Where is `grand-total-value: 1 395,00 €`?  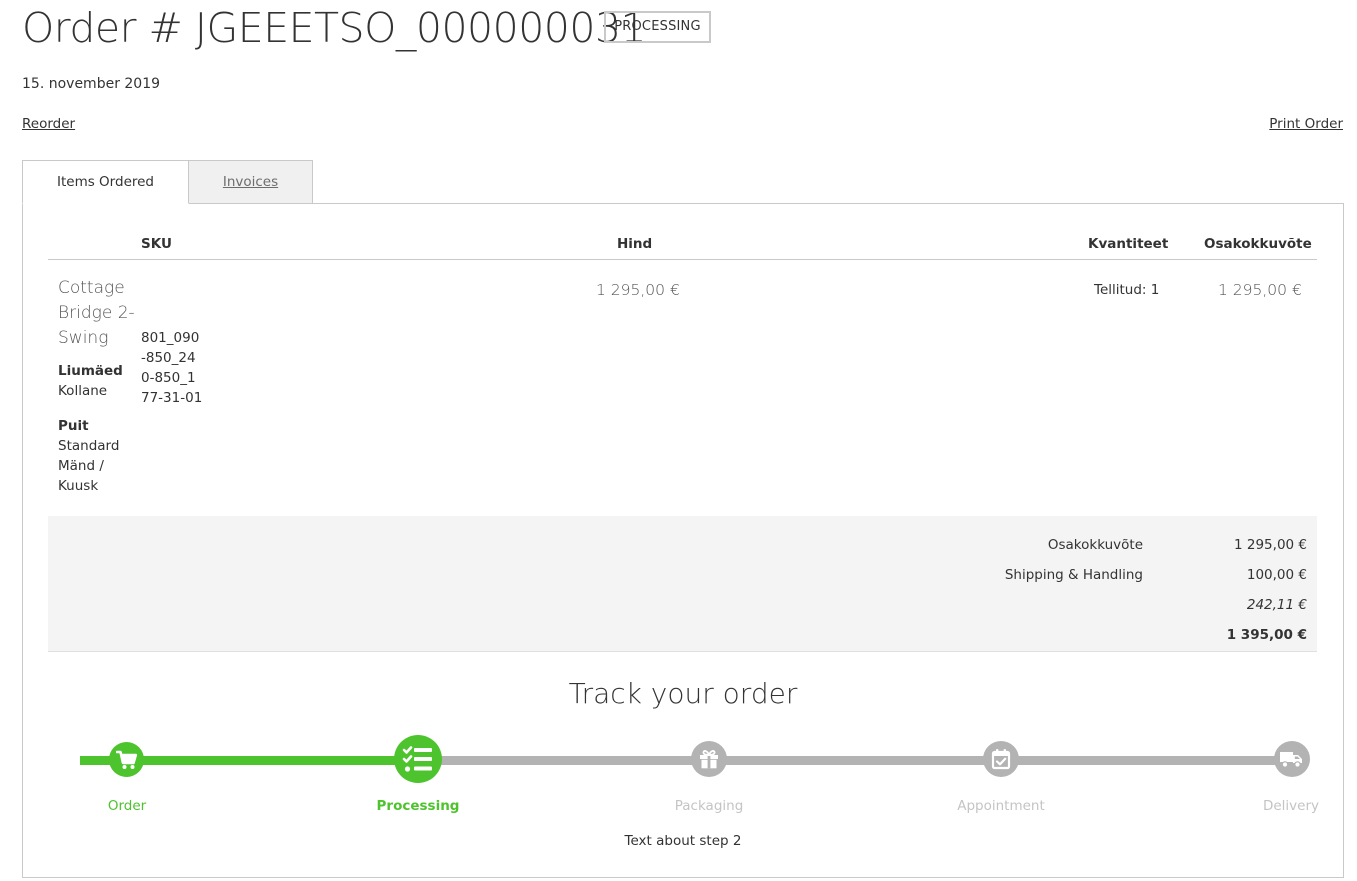 grand-total-value: 1 395,00 € is located at coordinates (1266, 635).